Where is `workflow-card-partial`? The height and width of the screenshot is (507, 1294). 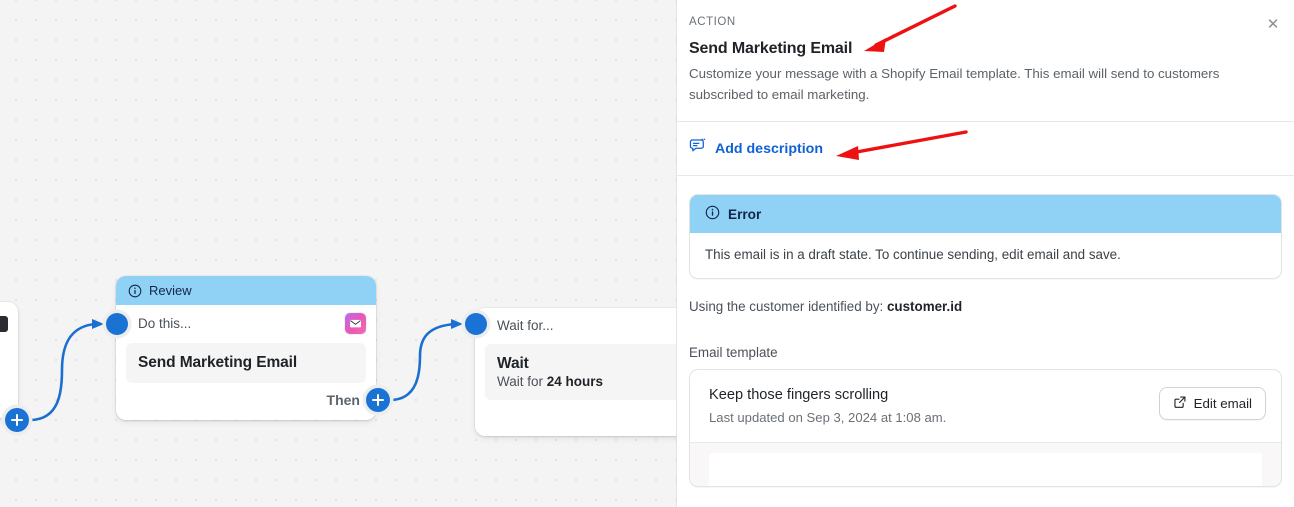 workflow-card-partial is located at coordinates (9, 360).